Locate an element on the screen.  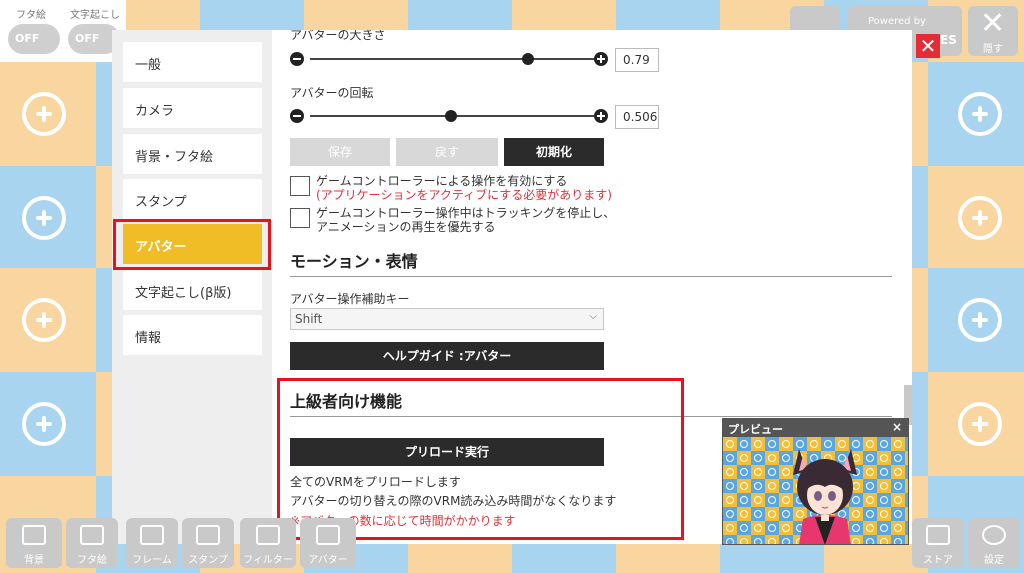
gamepad-priority-checkbox is located at coordinates (300, 218).